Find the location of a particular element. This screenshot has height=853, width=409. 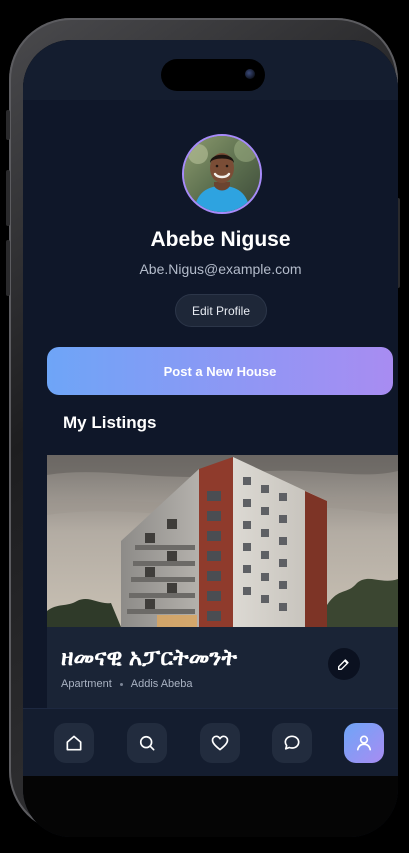

avatar is located at coordinates (222, 174).